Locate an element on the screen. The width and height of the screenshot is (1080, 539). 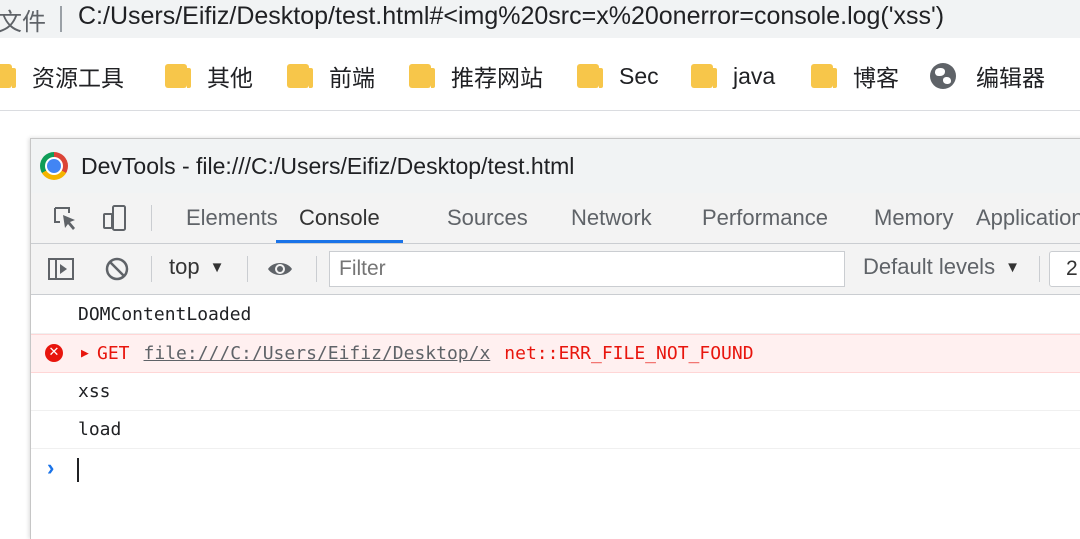
bookmark-label: 推荐网站 is located at coordinates (497, 78).